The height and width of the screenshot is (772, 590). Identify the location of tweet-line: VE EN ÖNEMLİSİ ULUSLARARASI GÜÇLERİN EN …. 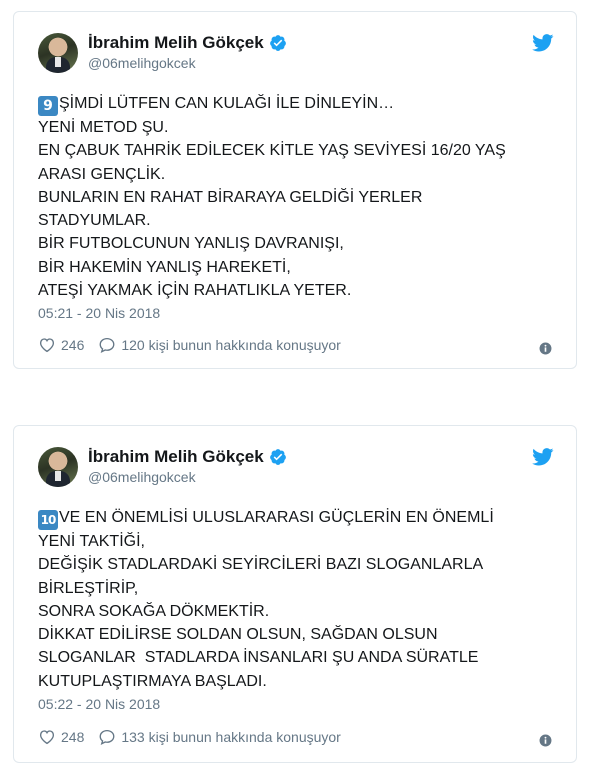
(276, 517).